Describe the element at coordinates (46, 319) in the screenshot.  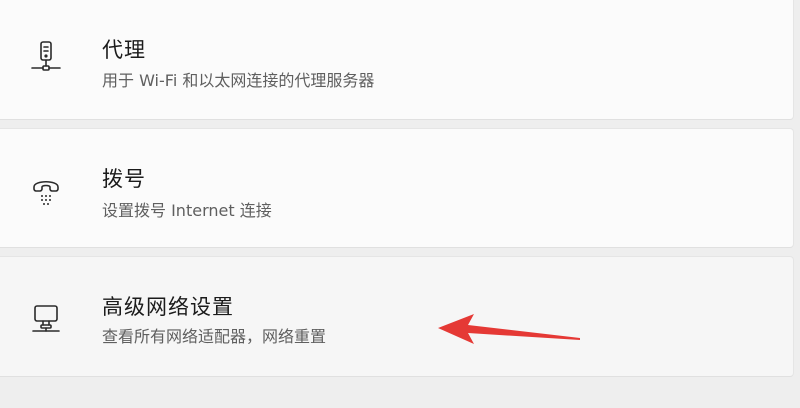
I see `network-computer-icon` at that location.